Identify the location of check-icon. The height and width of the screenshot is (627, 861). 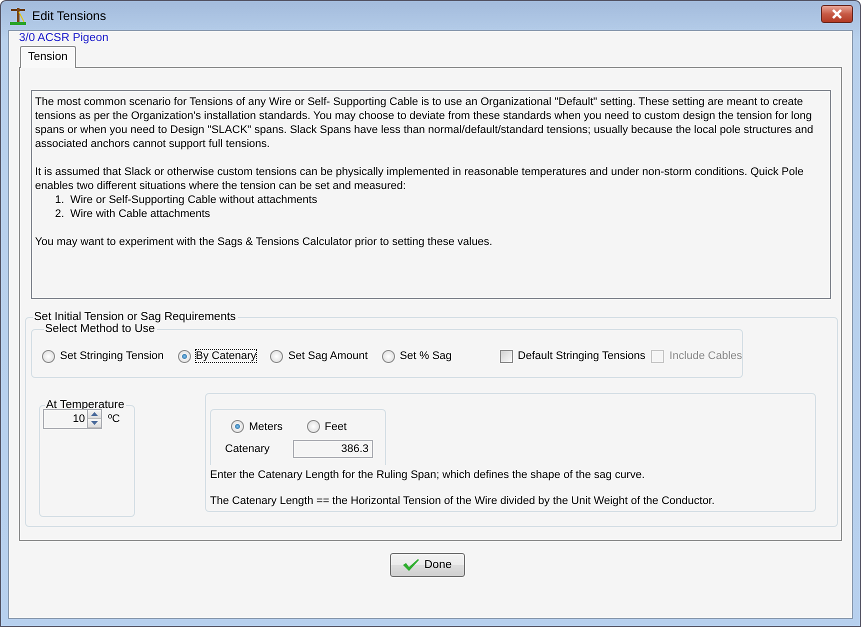
(411, 565).